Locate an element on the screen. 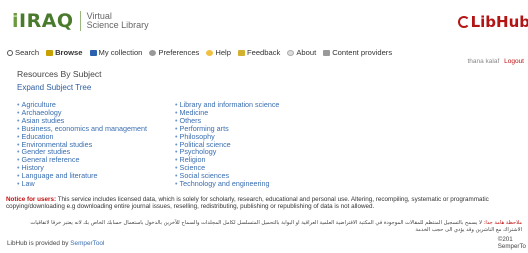 This screenshot has height=253, width=528. nav-help: Help is located at coordinates (218, 52).